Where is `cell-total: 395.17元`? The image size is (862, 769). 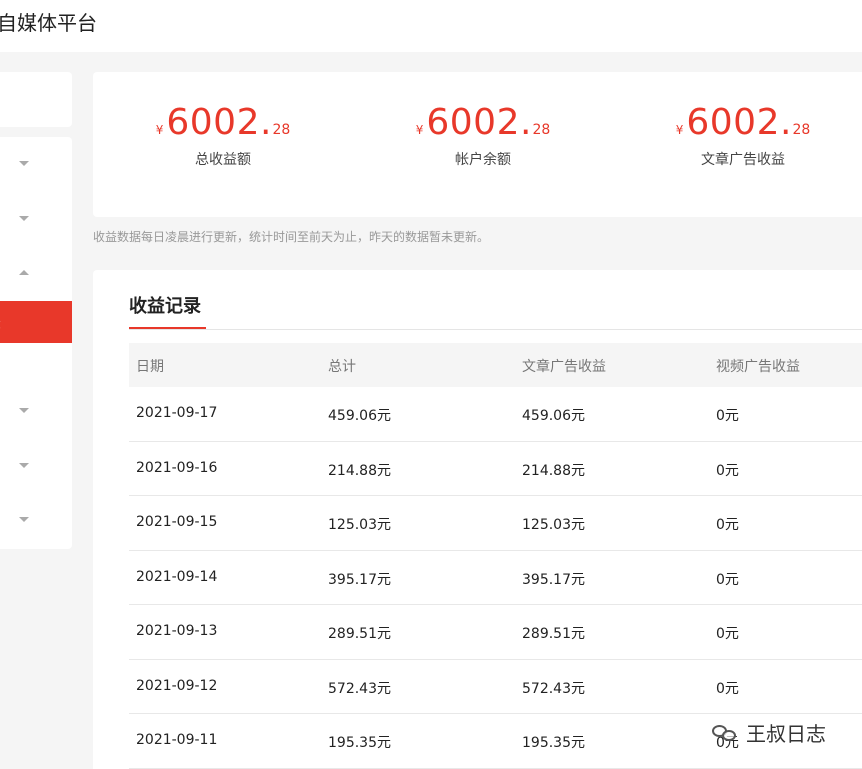
cell-total: 395.17元 is located at coordinates (359, 579).